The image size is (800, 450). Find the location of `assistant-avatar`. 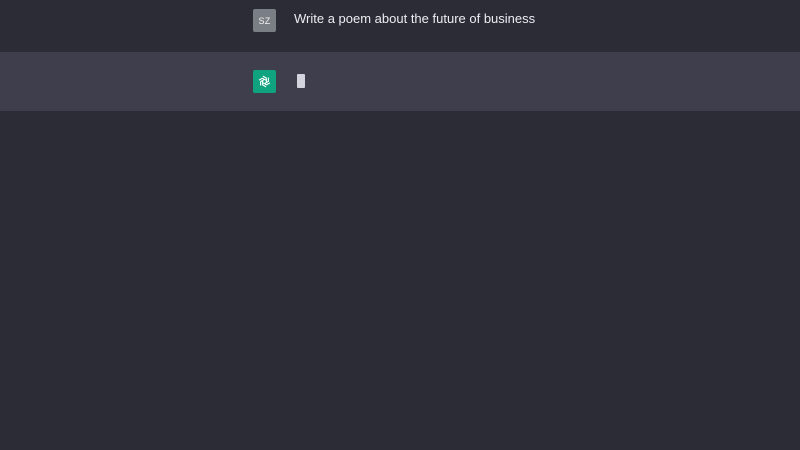

assistant-avatar is located at coordinates (264, 81).